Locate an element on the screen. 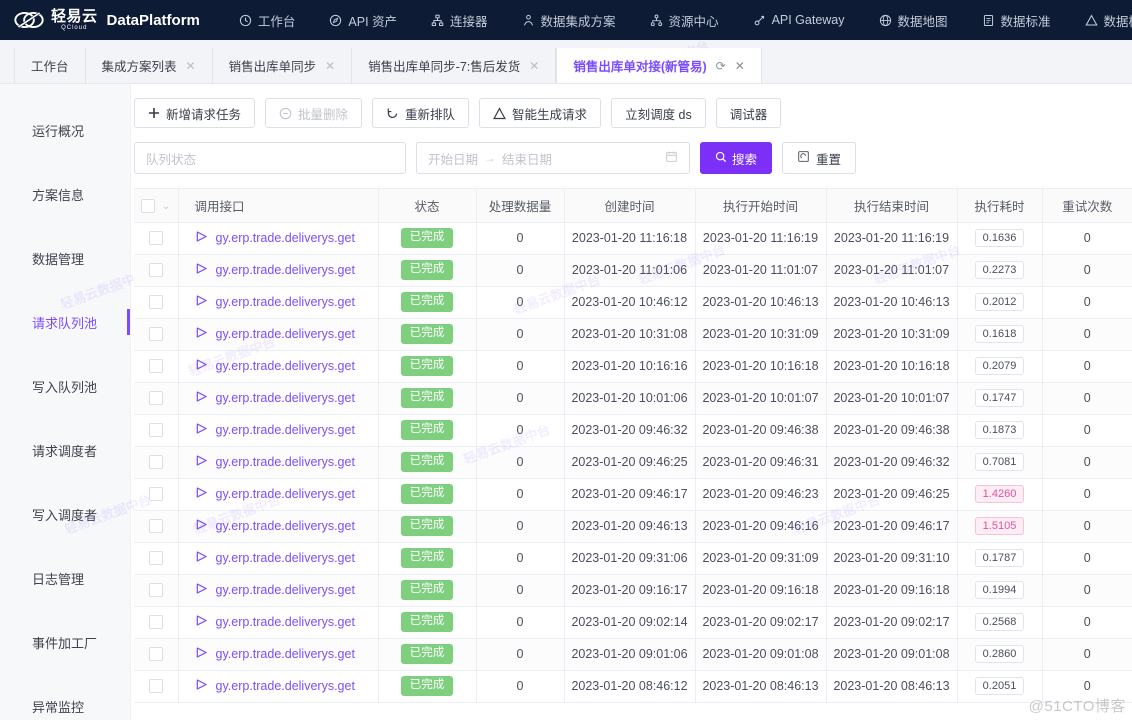 The height and width of the screenshot is (720, 1132). sidebar-item-write-queue-pool: 写入队列池 is located at coordinates (65, 386).